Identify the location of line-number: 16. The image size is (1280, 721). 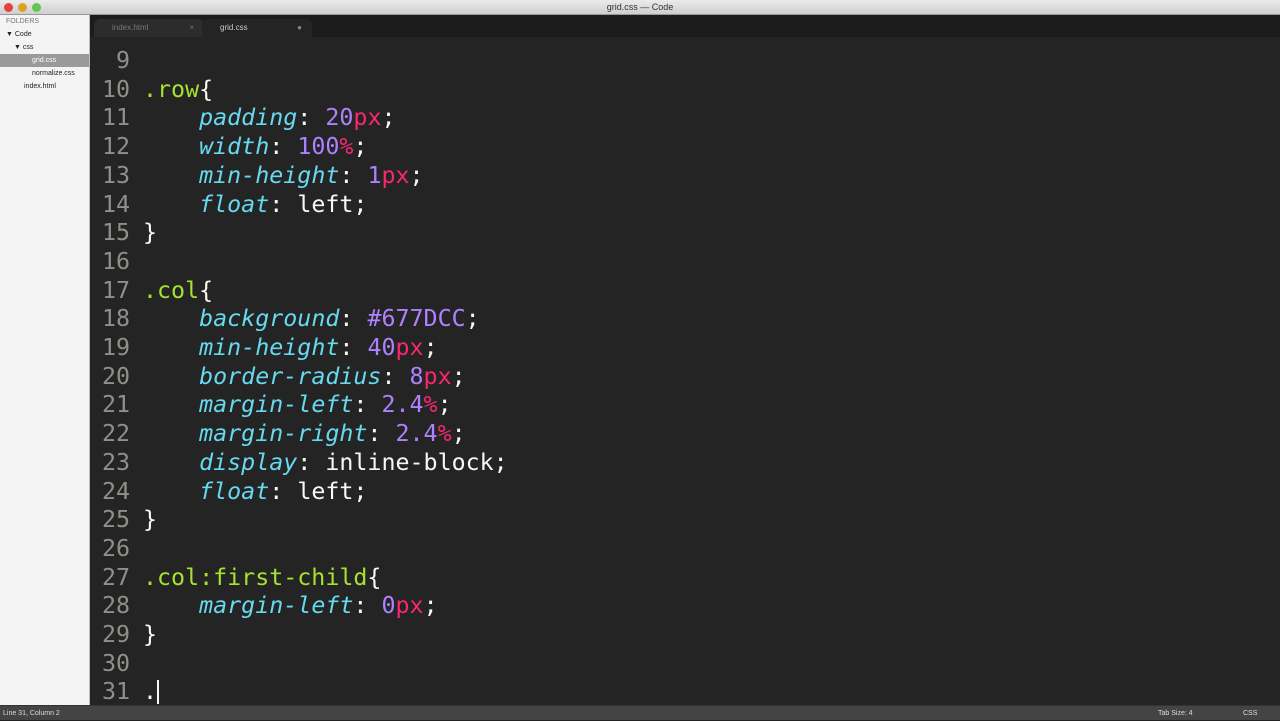
(115, 261).